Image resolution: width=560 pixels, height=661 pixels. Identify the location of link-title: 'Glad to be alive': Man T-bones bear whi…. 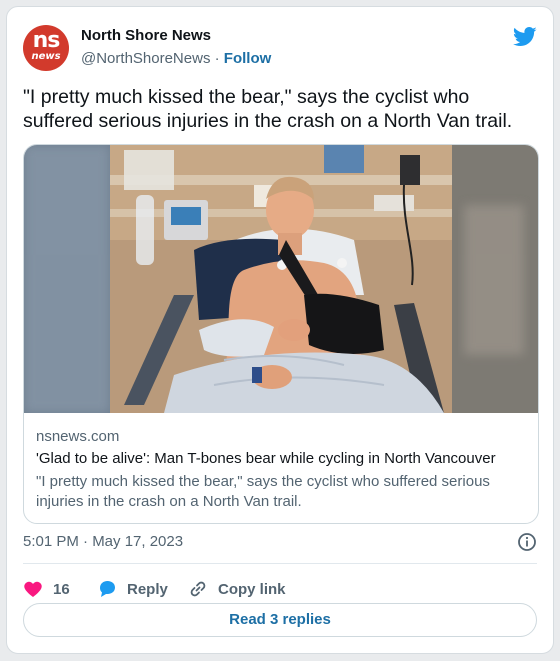
(281, 458).